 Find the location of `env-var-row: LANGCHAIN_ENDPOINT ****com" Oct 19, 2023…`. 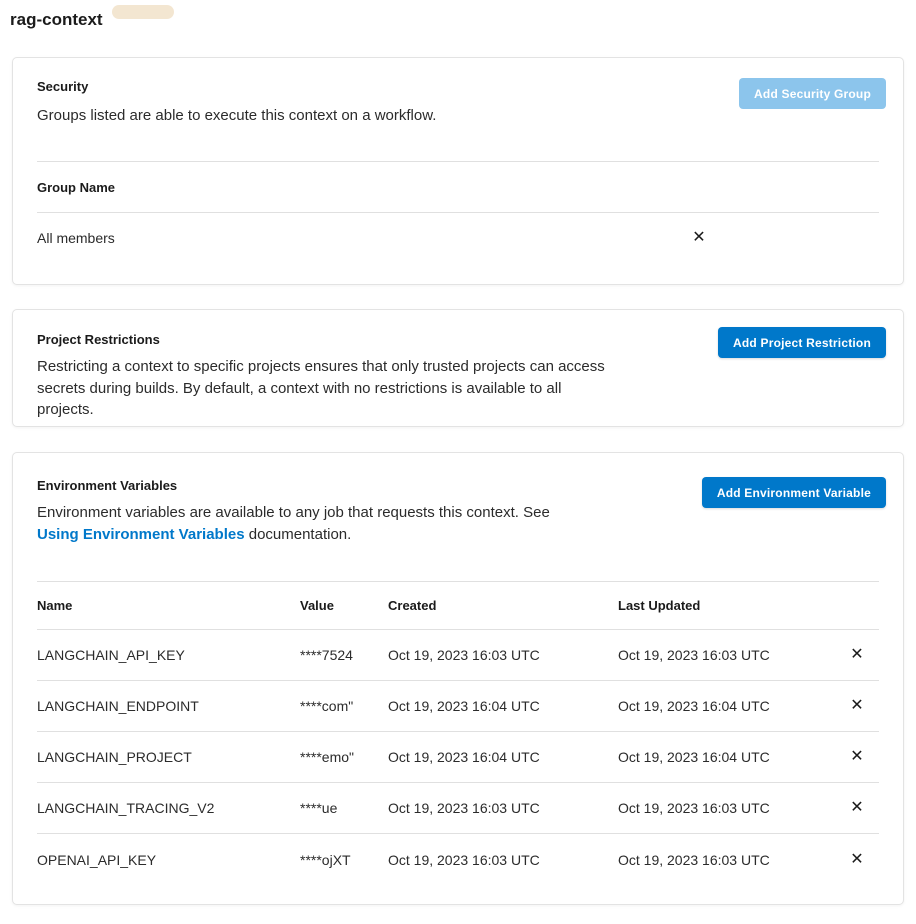

env-var-row: LANGCHAIN_ENDPOINT ****com" Oct 19, 2023… is located at coordinates (458, 706).